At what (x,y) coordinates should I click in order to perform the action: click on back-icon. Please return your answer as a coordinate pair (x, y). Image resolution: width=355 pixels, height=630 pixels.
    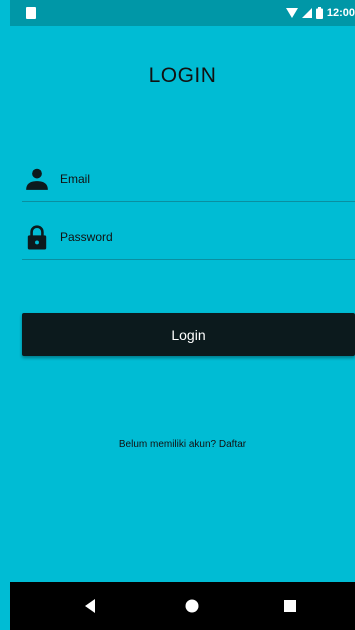
    Looking at the image, I should click on (91, 606).